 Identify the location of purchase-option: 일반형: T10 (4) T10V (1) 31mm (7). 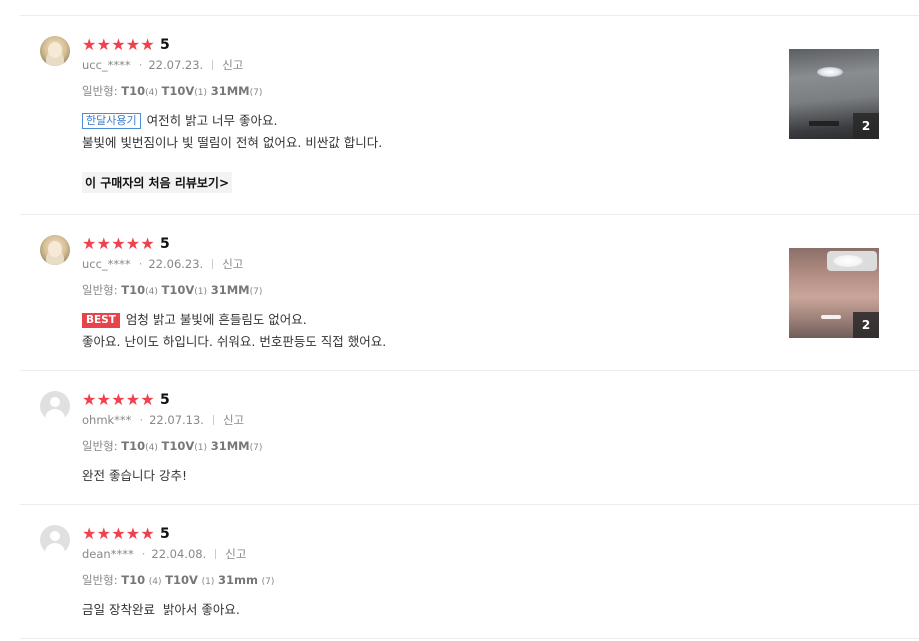
(178, 580).